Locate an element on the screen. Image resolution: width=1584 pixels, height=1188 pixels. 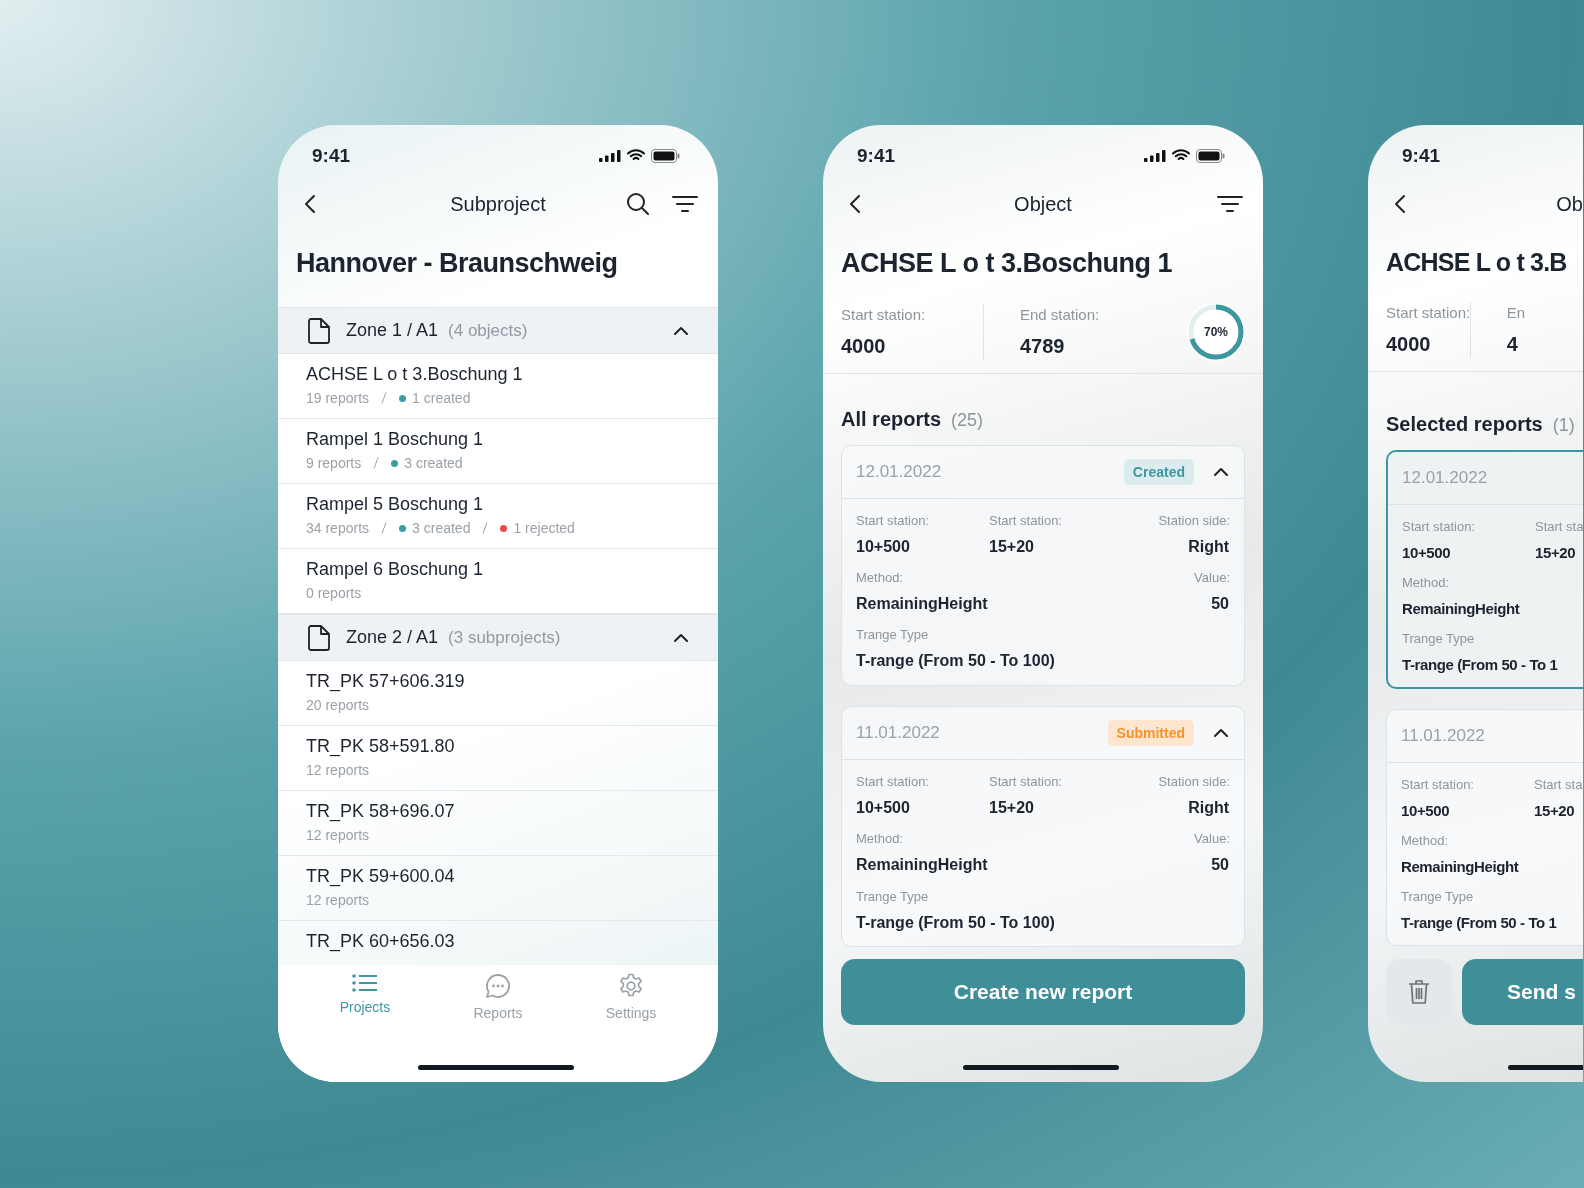
list-item: TR_PK 59+600.04 12 reports is located at coordinates (498, 888).